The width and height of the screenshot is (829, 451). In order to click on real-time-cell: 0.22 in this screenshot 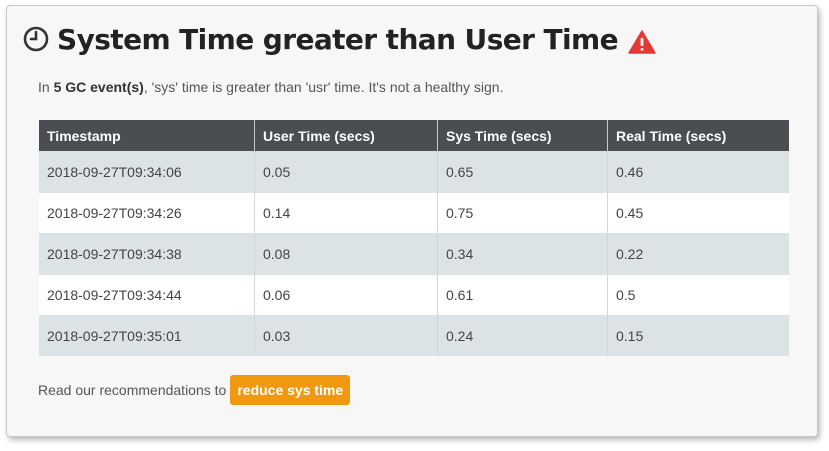, I will do `click(698, 254)`.